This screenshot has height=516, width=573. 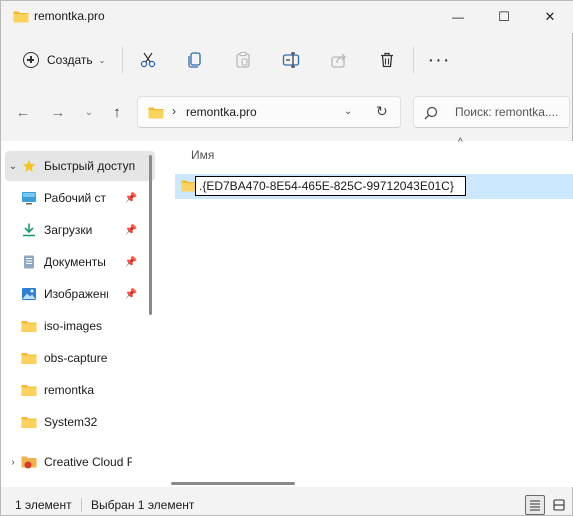 I want to click on sort-ascending-icon: ^, so click(x=460, y=142).